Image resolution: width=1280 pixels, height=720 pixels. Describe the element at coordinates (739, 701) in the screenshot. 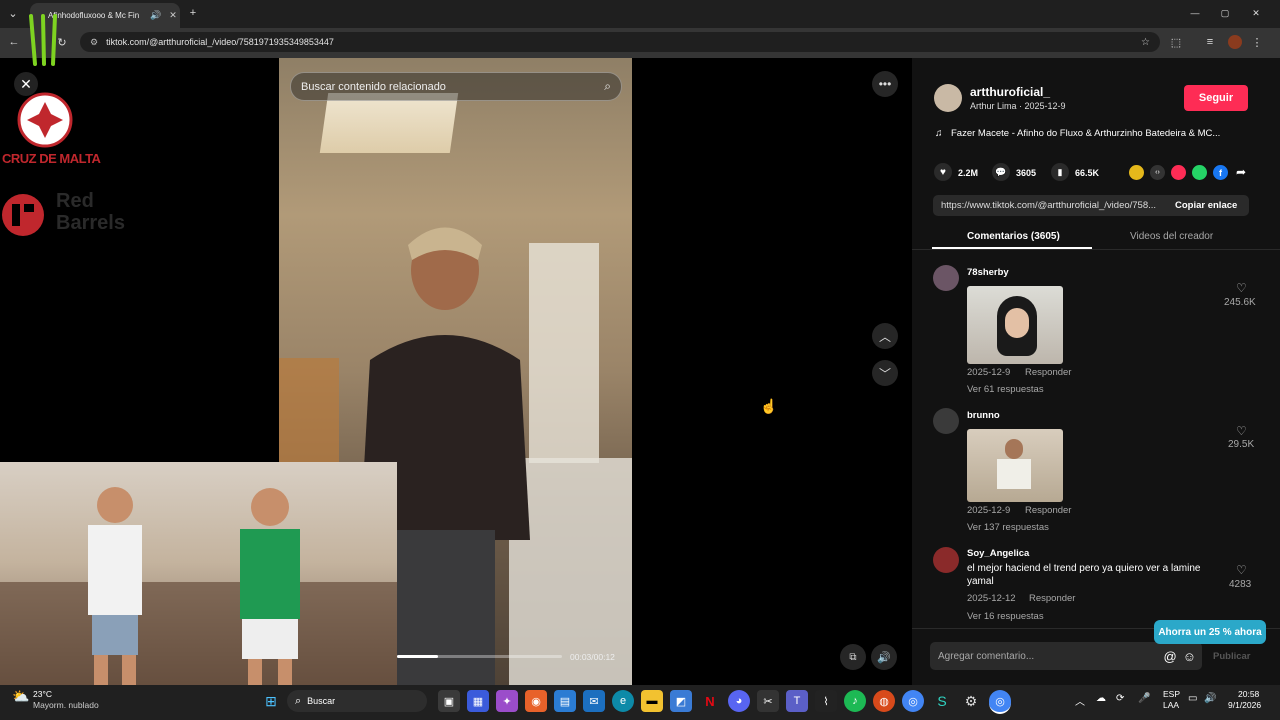

I see `discord-icon: ◕` at that location.